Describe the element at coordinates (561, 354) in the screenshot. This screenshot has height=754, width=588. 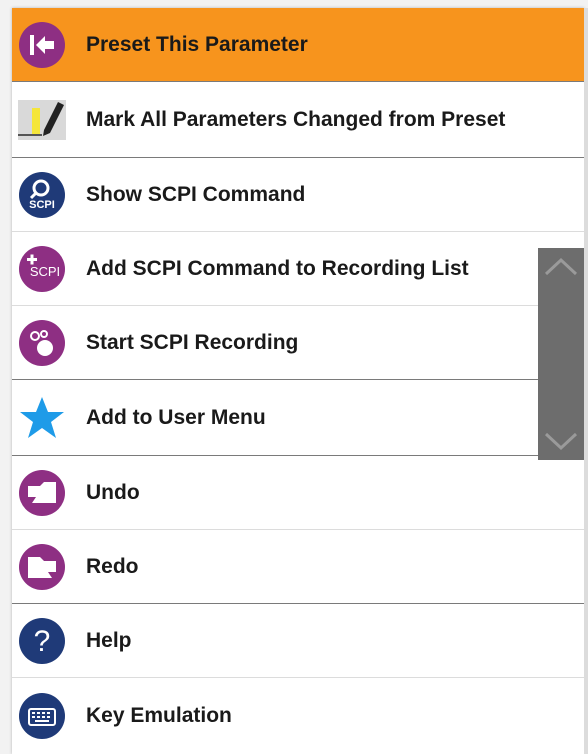
I see `scrollbar` at that location.